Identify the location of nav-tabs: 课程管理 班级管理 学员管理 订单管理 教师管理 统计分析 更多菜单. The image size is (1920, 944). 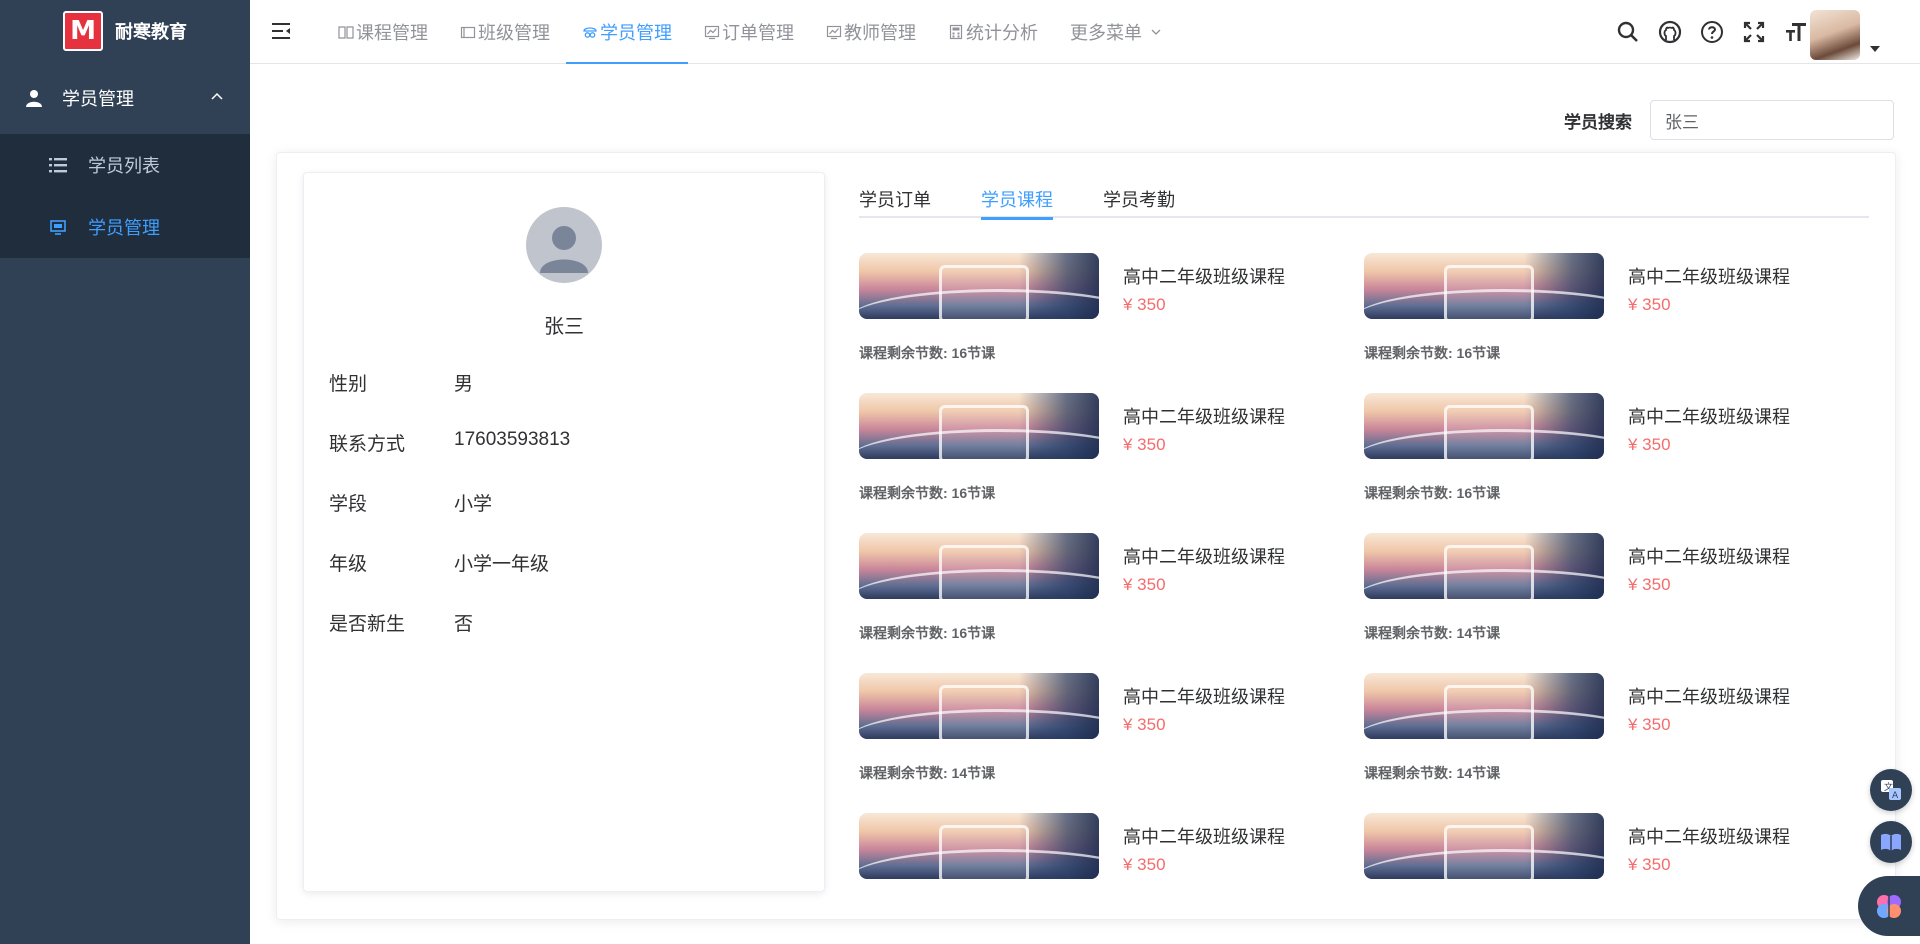
(750, 32).